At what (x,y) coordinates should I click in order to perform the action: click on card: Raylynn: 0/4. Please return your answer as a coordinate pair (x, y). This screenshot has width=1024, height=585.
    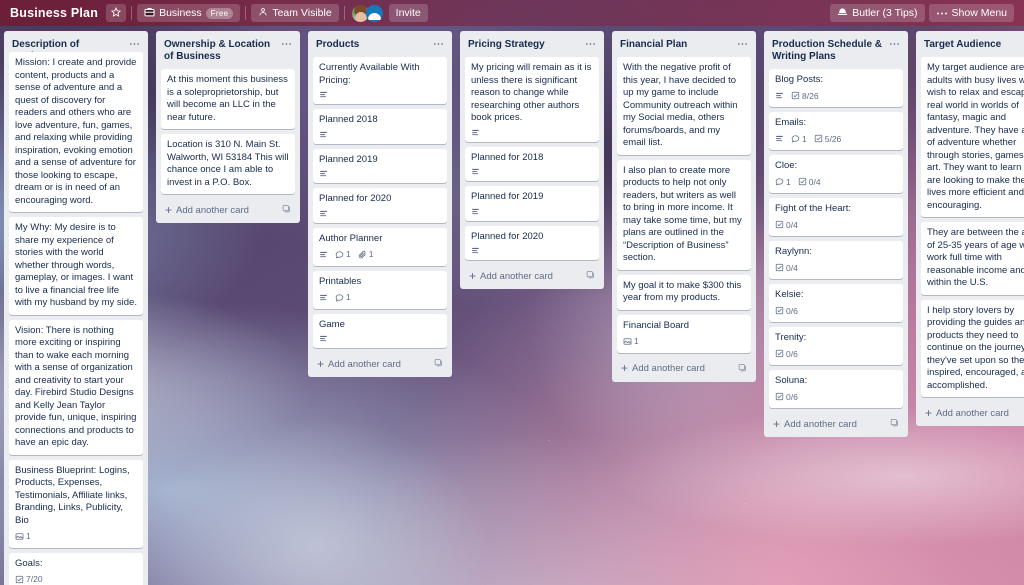
    Looking at the image, I should click on (836, 260).